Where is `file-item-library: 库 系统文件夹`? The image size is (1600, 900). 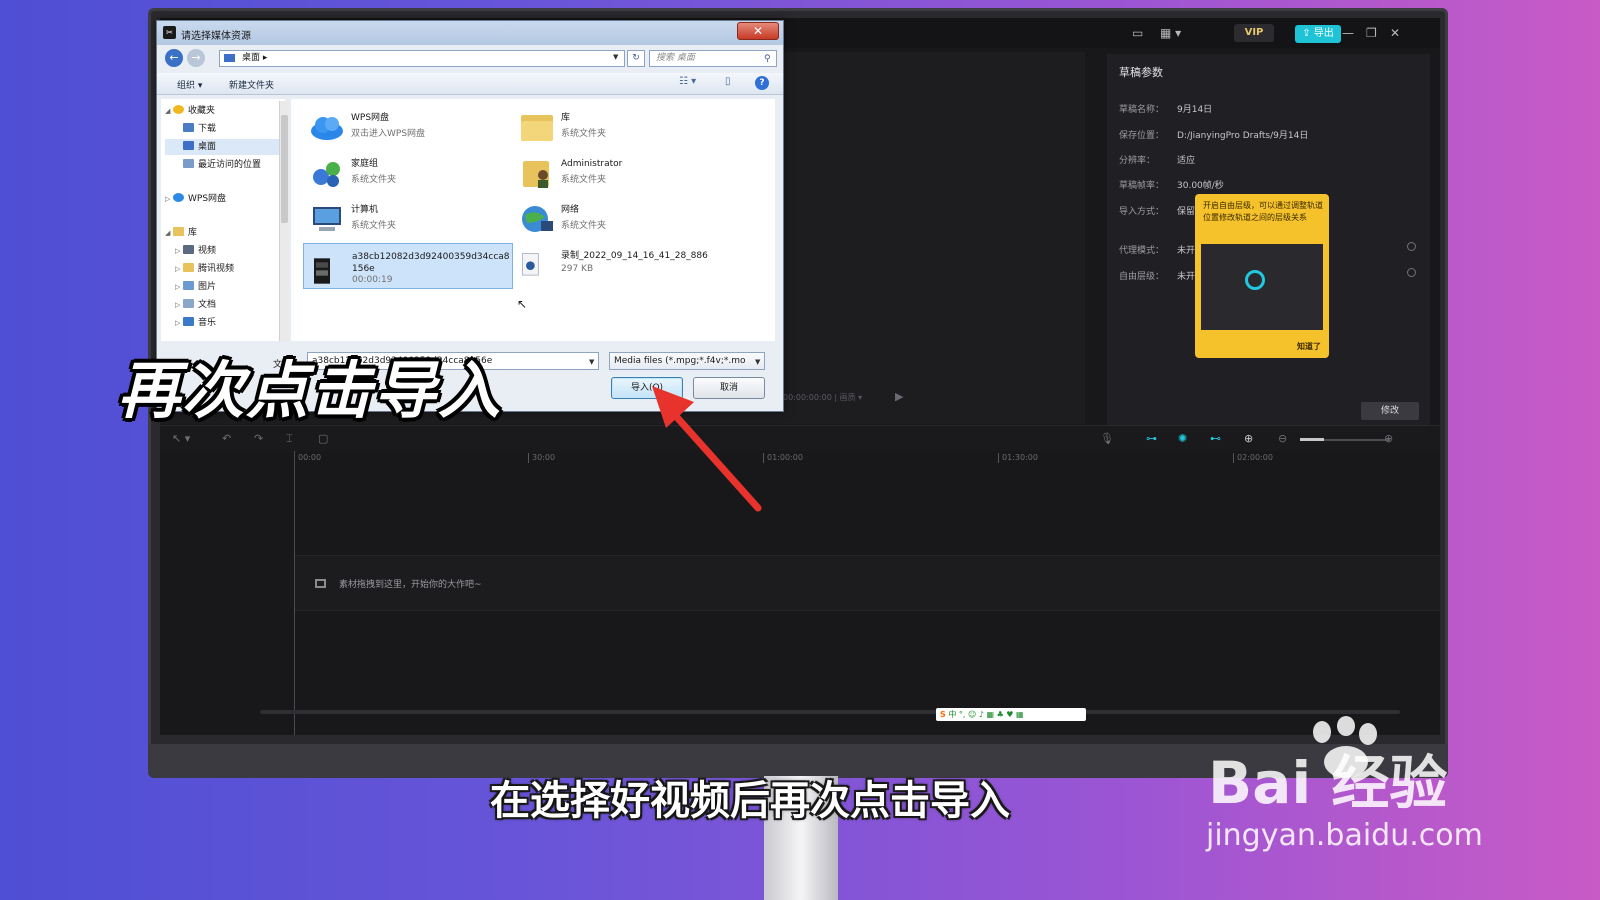 file-item-library: 库 系统文件夹 is located at coordinates (618, 127).